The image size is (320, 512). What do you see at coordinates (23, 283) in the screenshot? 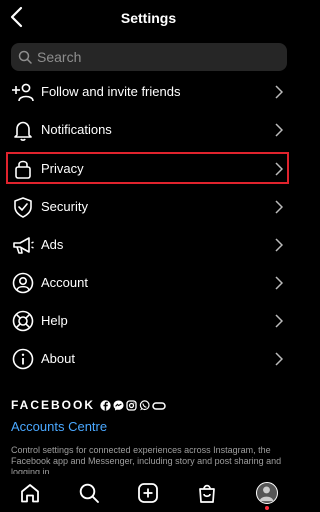
I see `person-circle-icon` at bounding box center [23, 283].